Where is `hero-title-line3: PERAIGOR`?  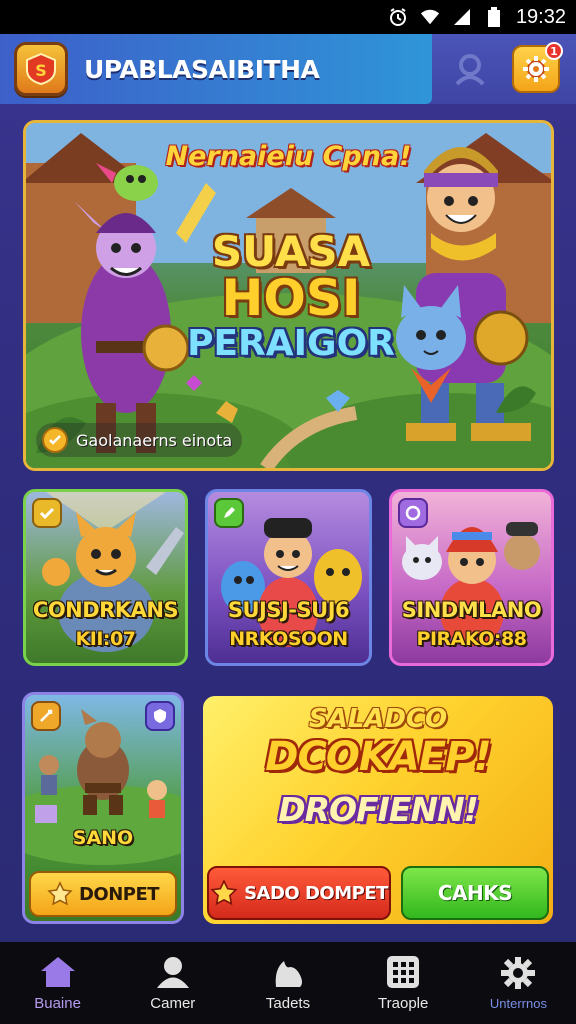
hero-title-line3: PERAIGOR is located at coordinates (291, 343).